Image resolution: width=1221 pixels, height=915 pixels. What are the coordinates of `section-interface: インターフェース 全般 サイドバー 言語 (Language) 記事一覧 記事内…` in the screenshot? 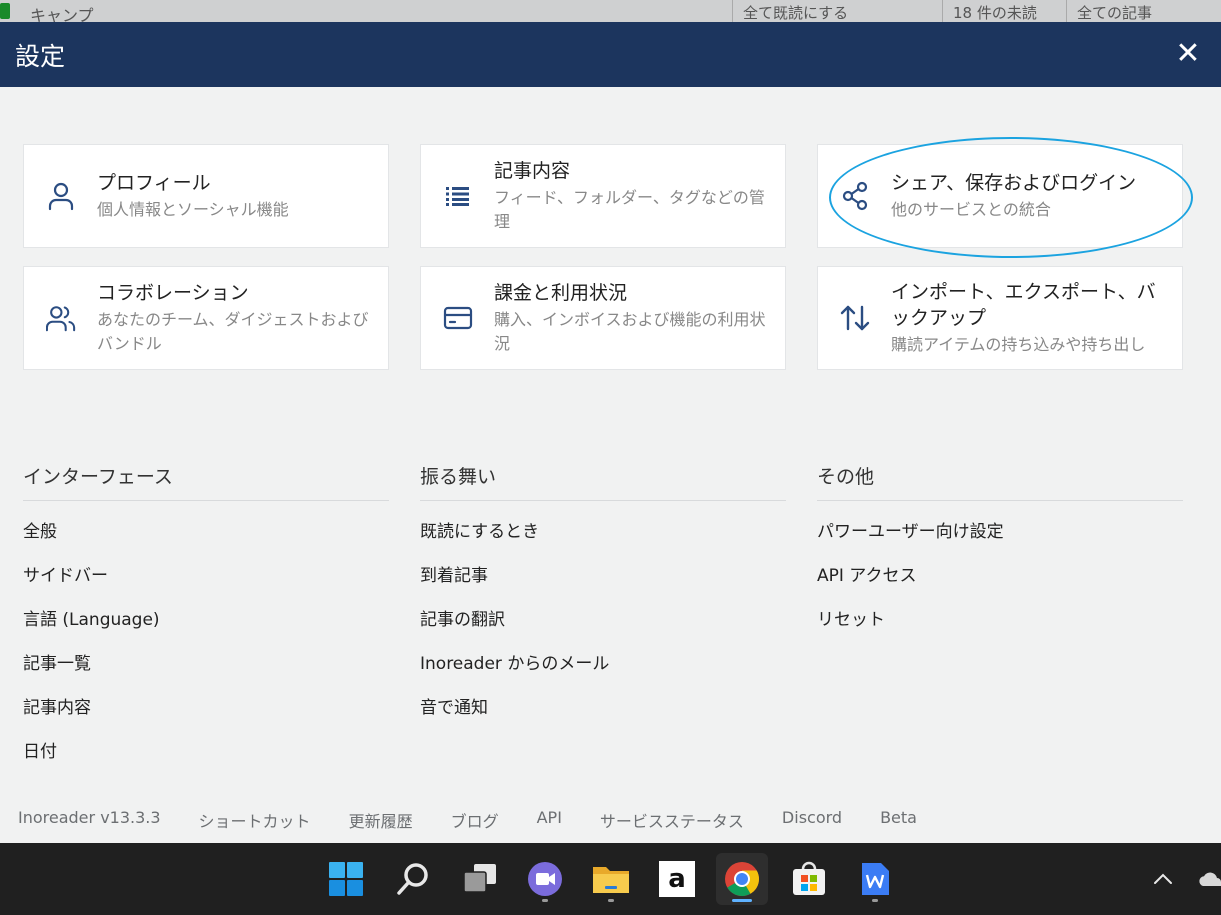 It's located at (206, 619).